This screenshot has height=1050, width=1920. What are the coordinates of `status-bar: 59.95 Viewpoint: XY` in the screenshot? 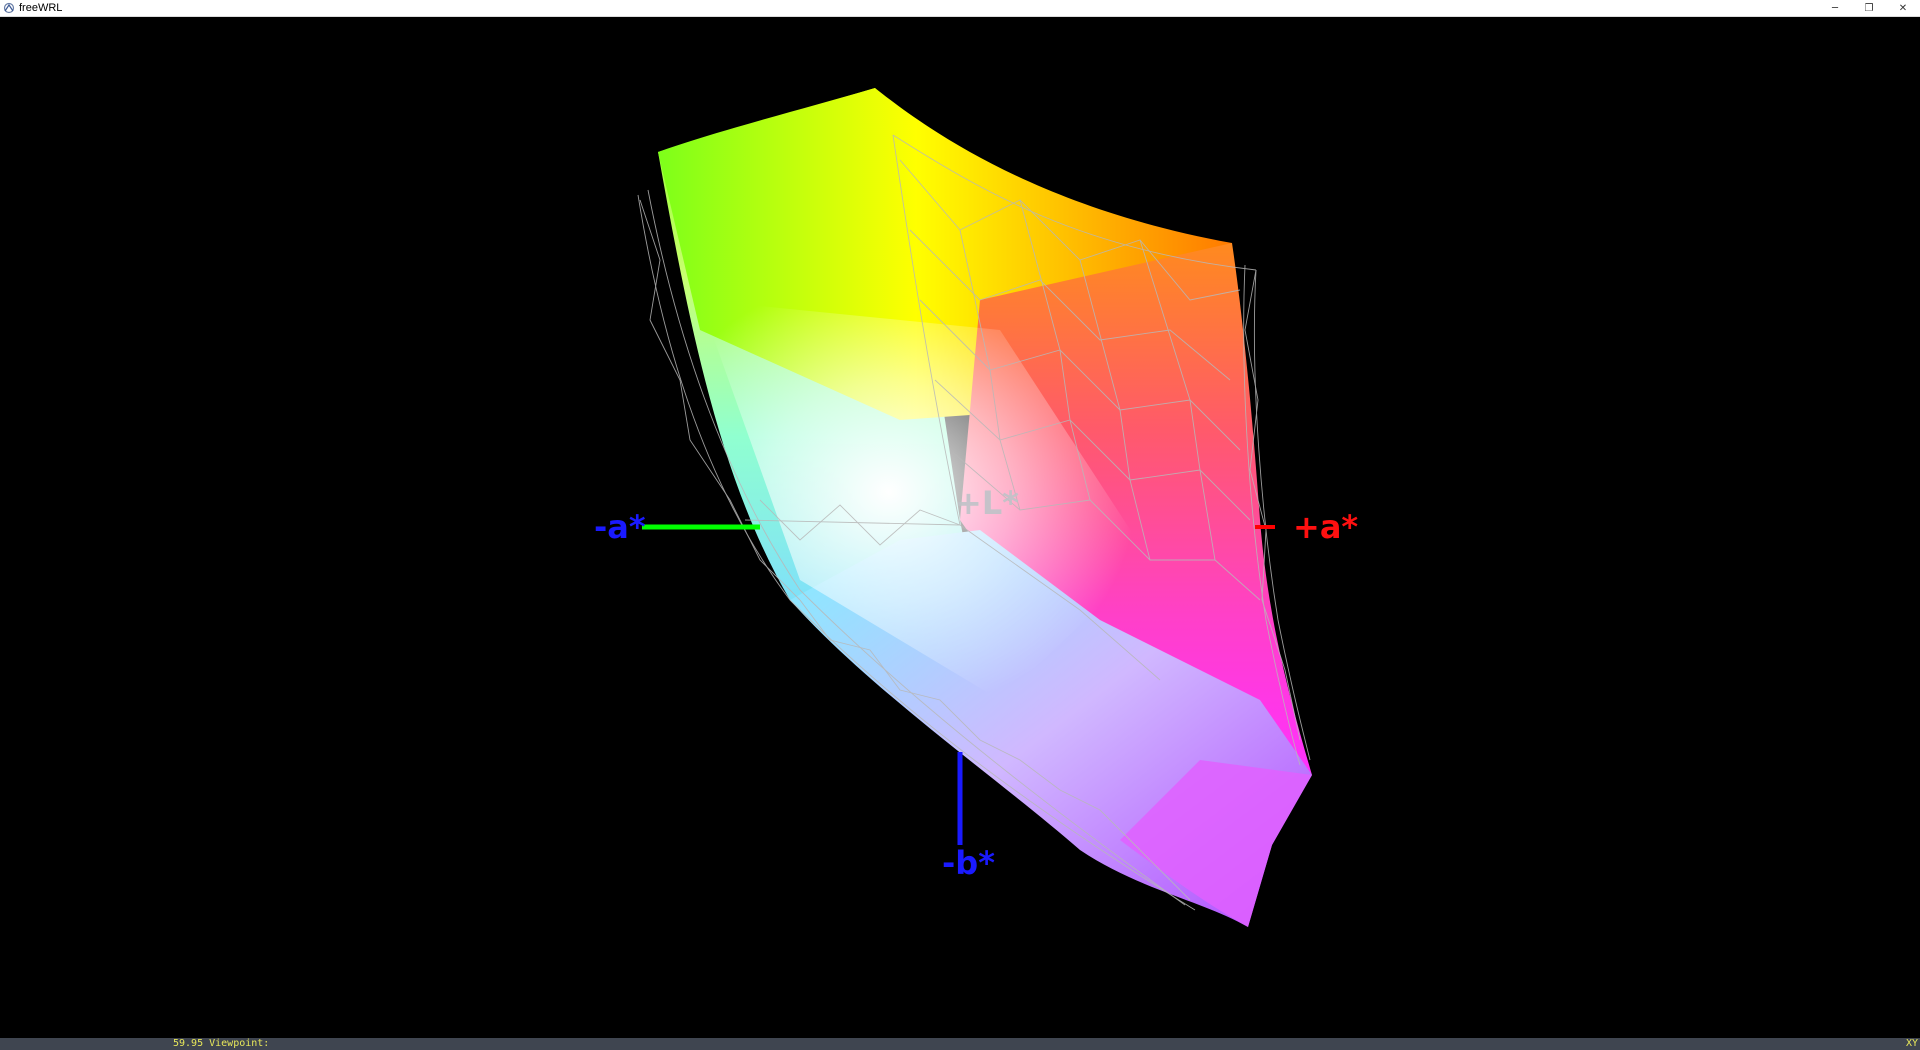 It's located at (960, 1044).